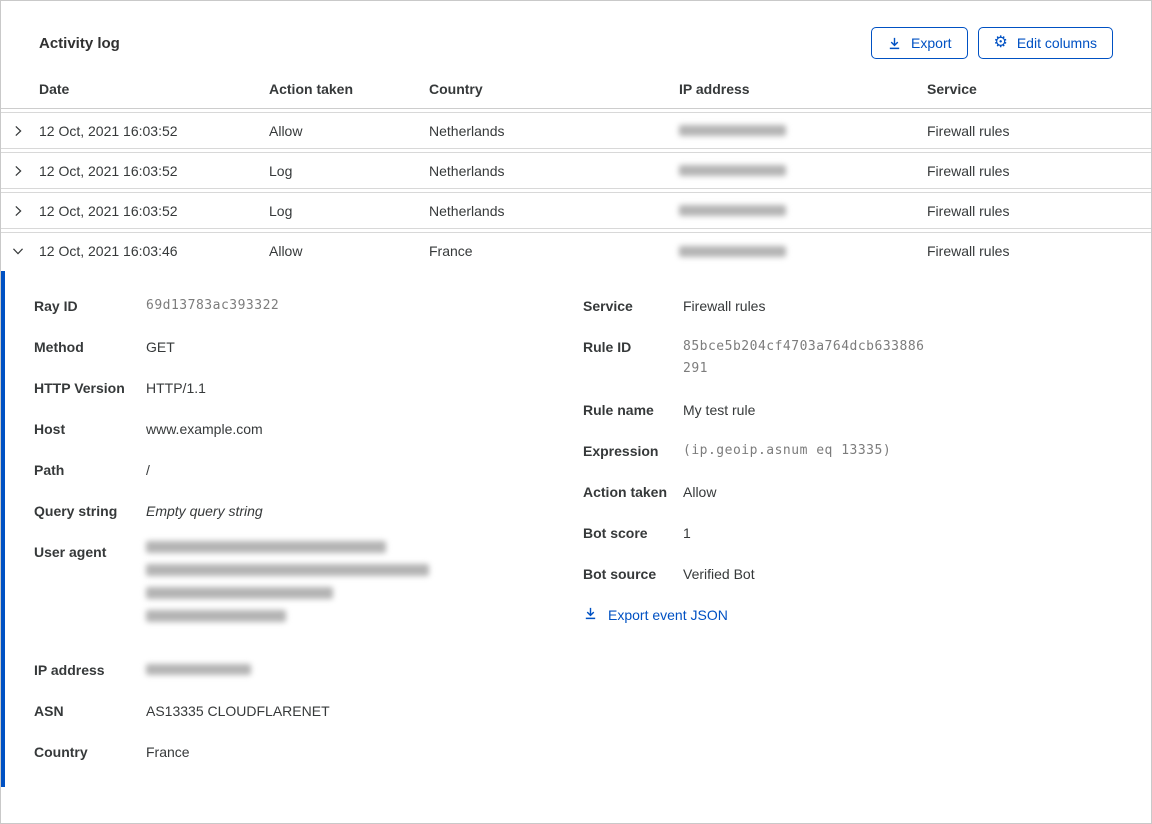 Image resolution: width=1152 pixels, height=824 pixels. I want to click on field-path: Path /, so click(92, 470).